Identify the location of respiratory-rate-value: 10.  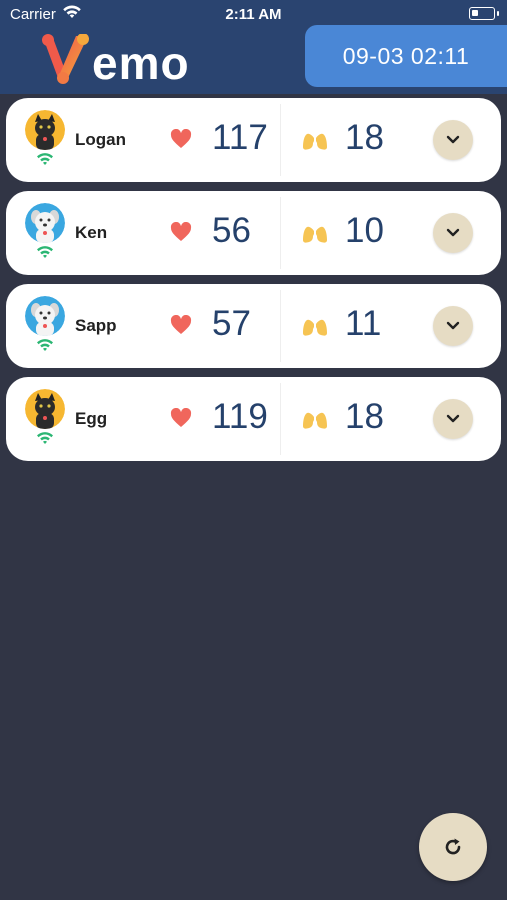
(364, 230).